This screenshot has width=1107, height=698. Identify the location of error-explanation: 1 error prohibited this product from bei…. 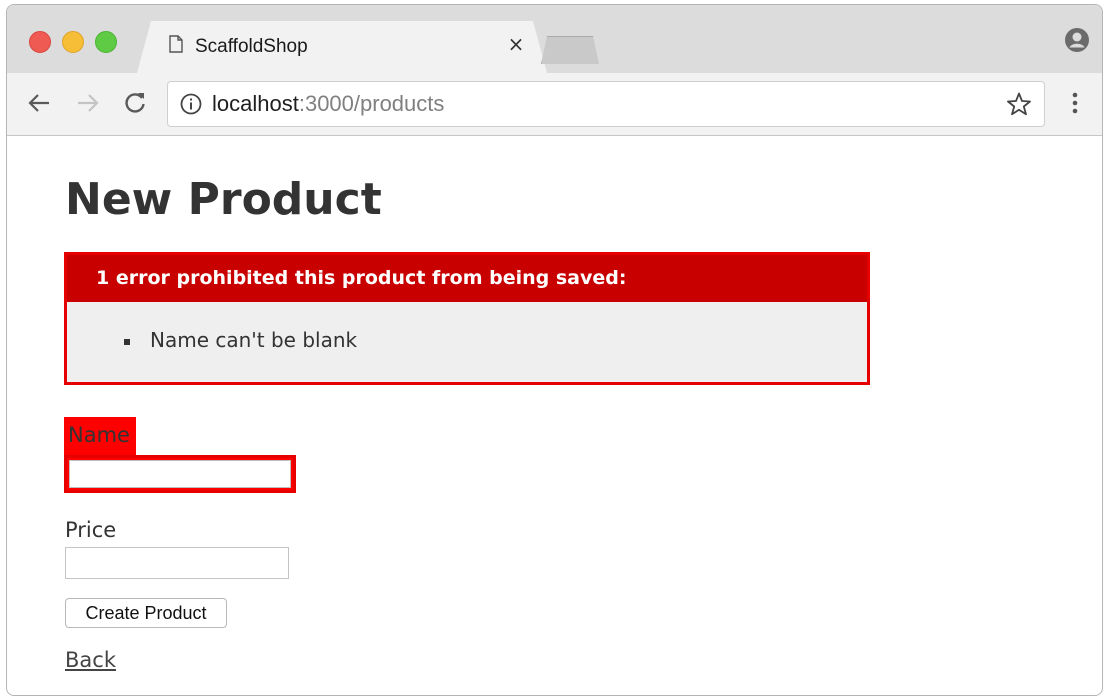
(467, 318).